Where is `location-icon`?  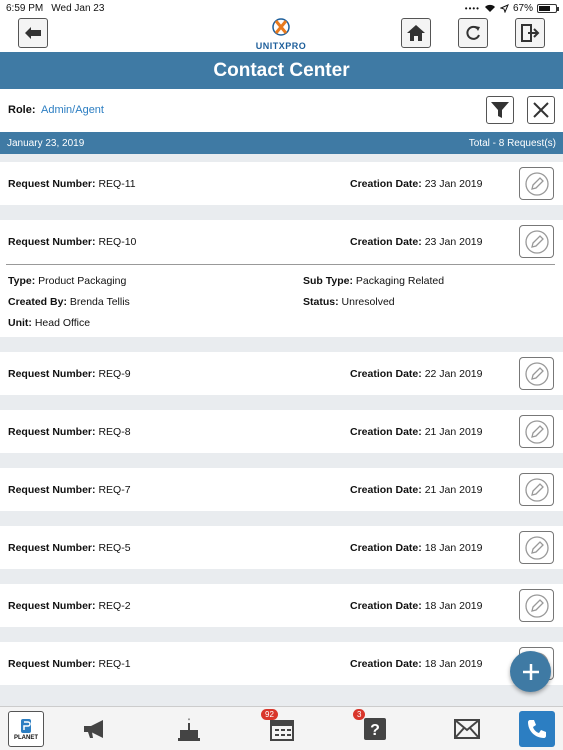 location-icon is located at coordinates (504, 8).